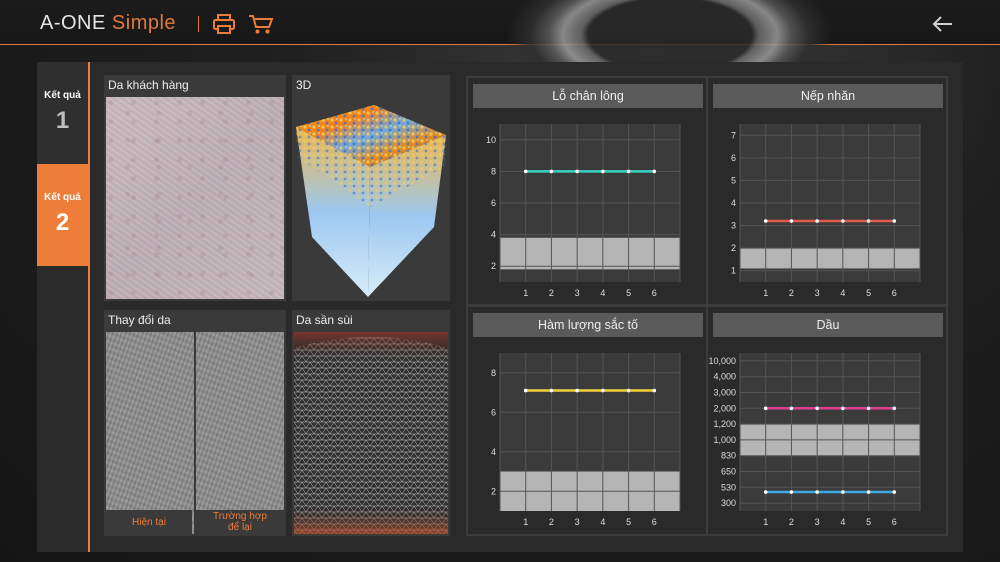 This screenshot has height=562, width=1000. I want to click on back-arrow-icon, so click(943, 24).